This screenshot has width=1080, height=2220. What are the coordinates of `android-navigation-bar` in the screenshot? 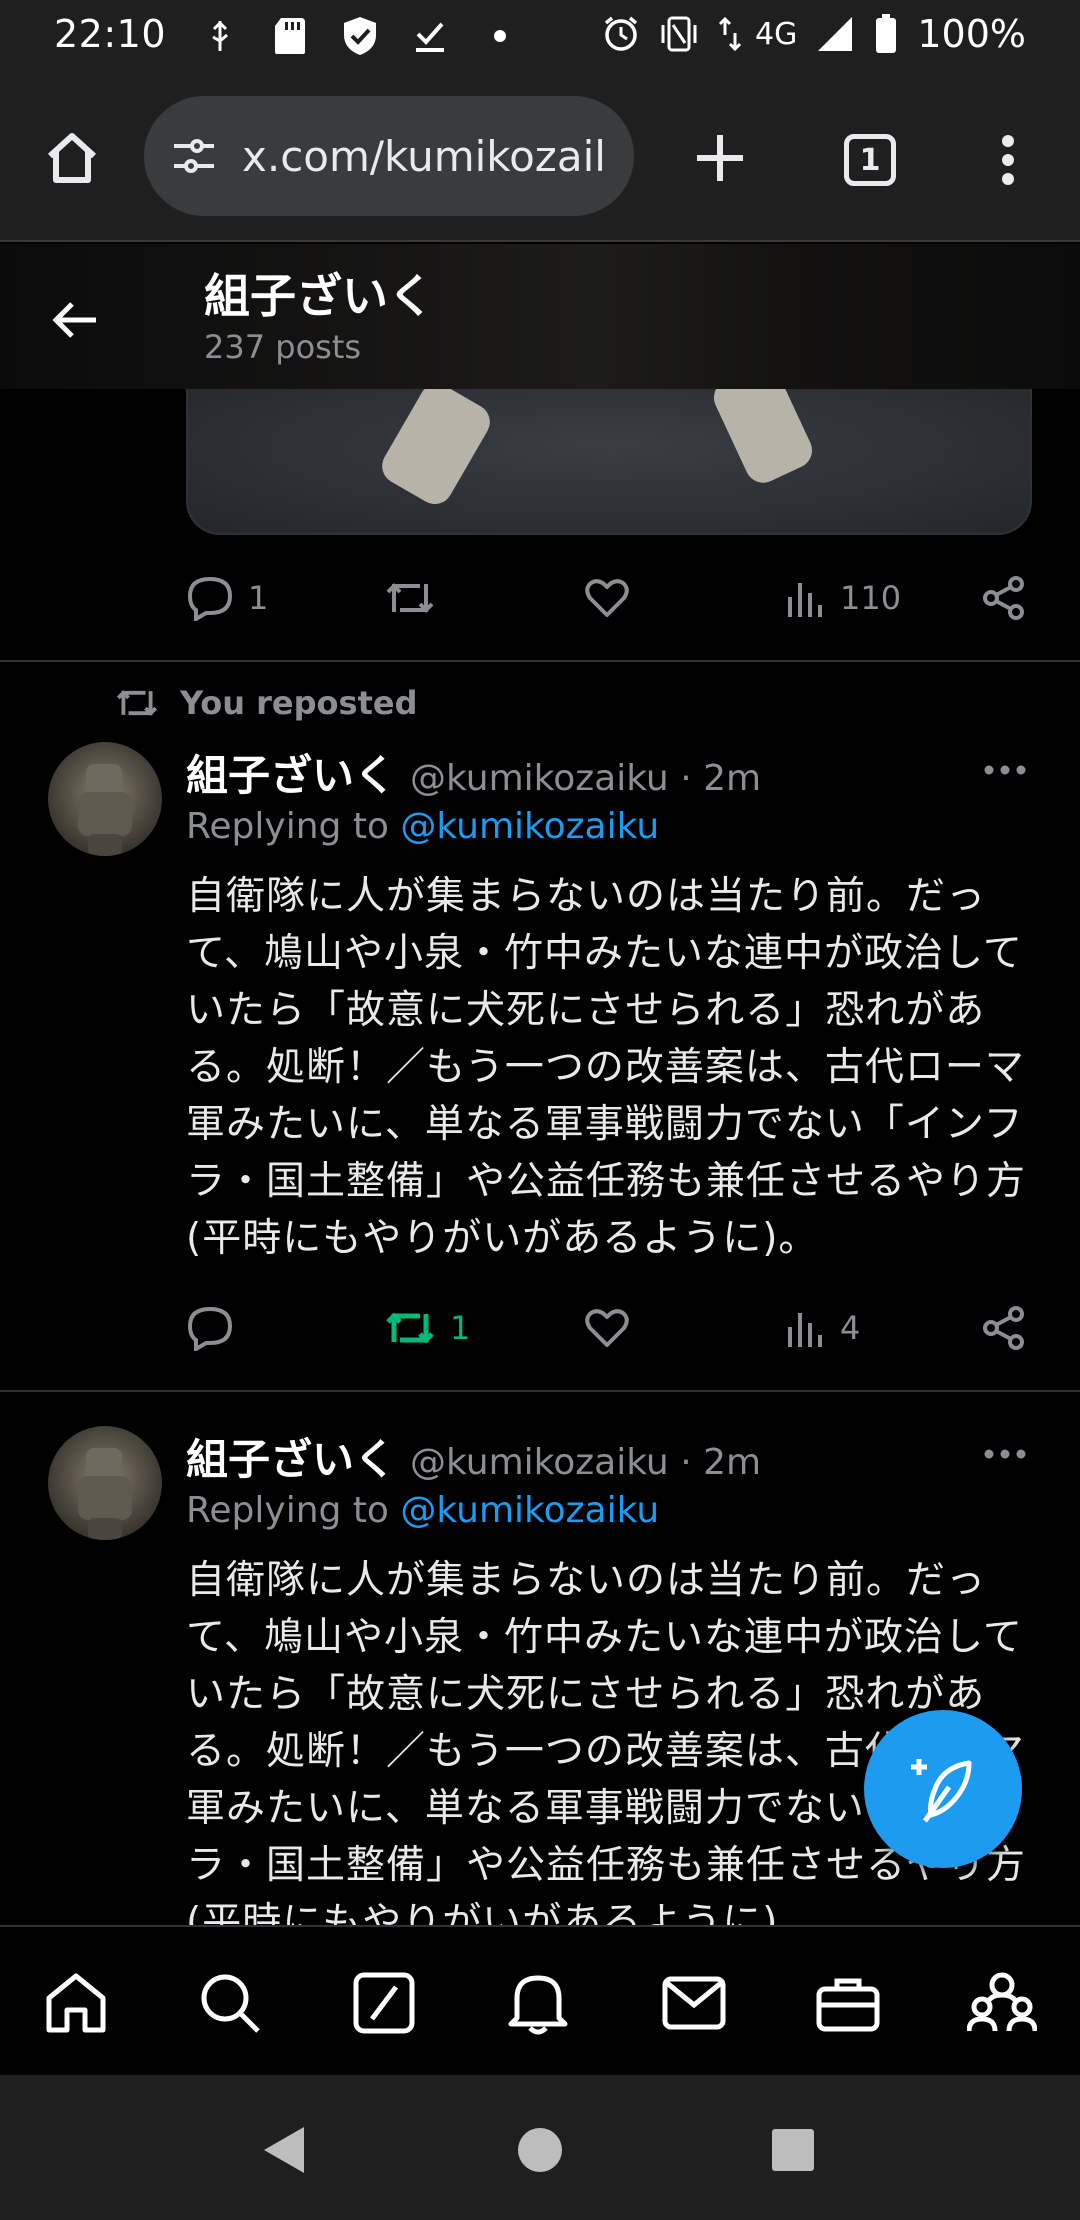 It's located at (540, 2147).